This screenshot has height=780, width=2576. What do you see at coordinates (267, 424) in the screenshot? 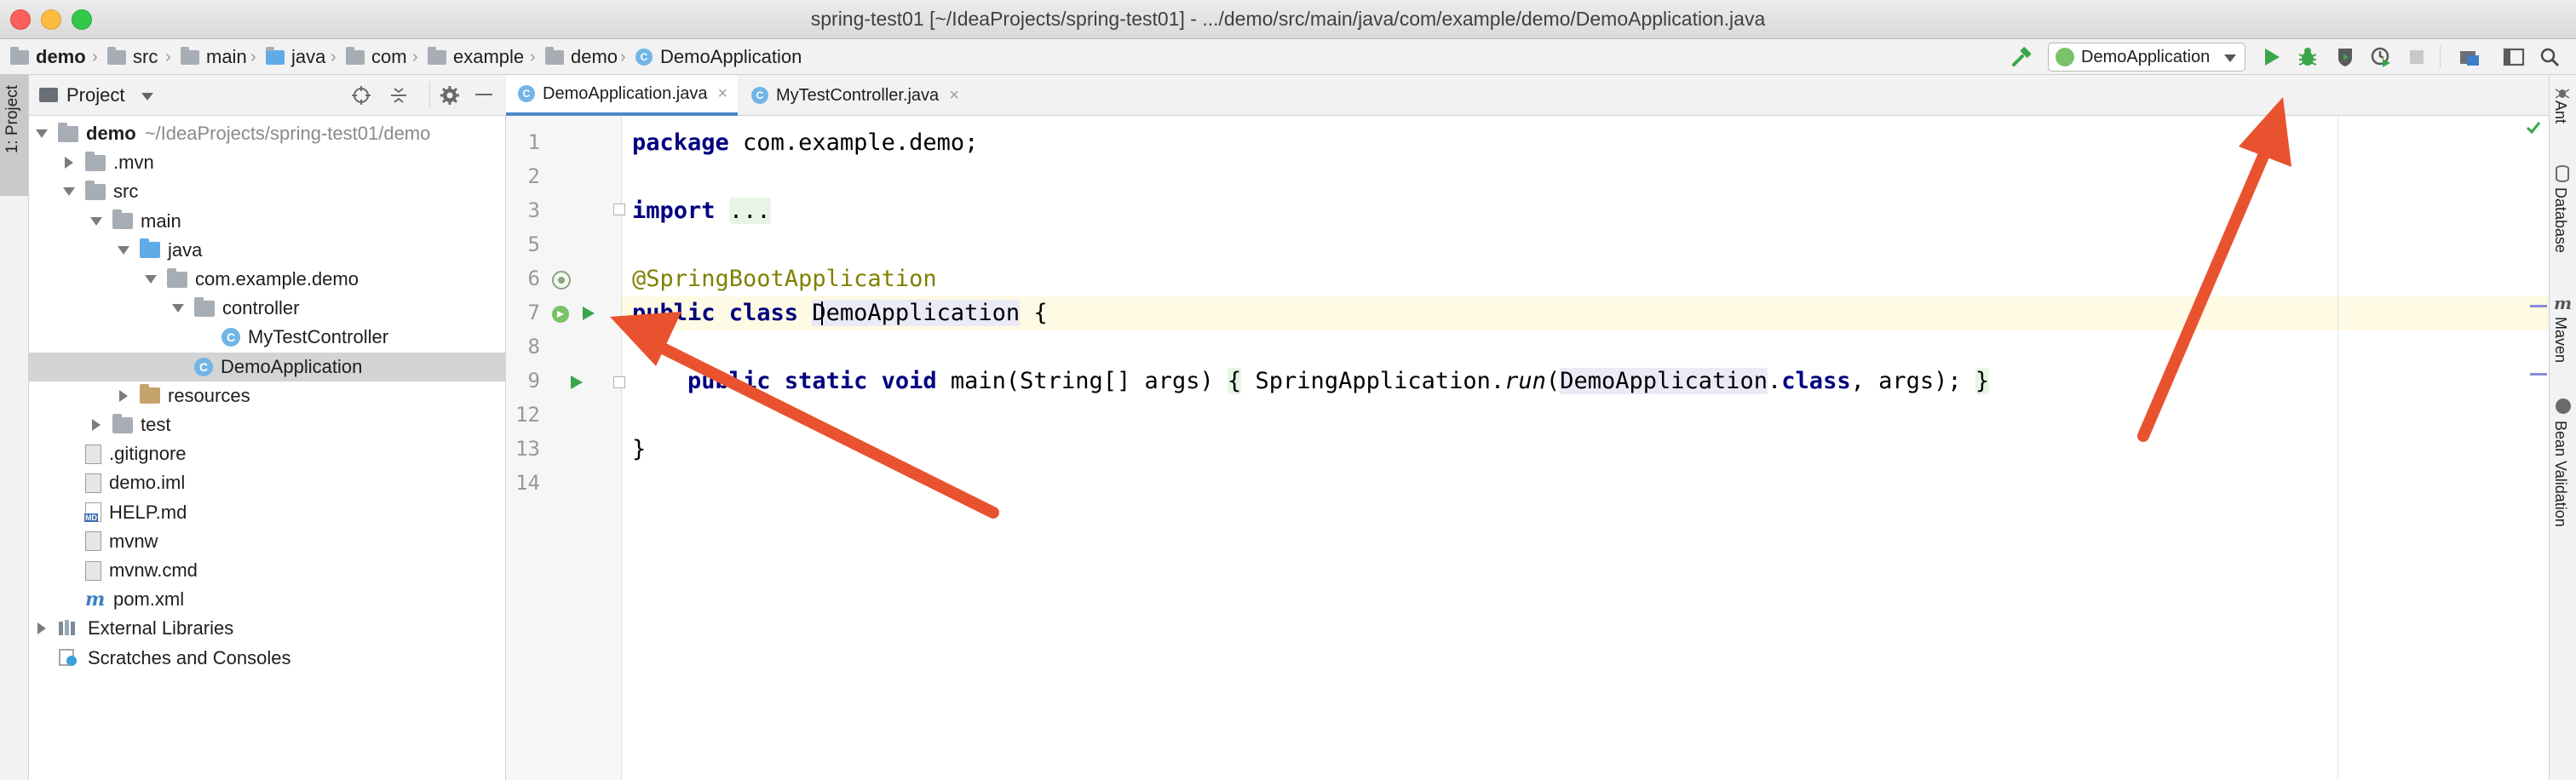
I see `tree-item: test` at bounding box center [267, 424].